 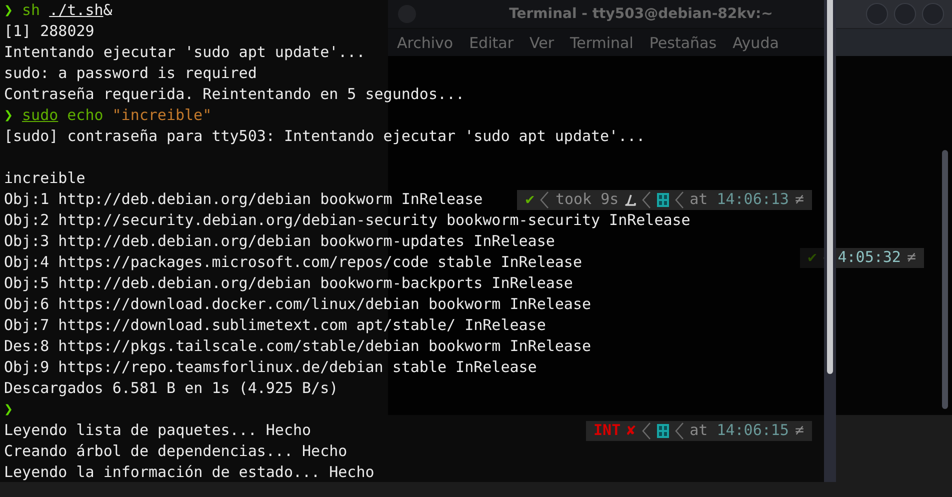 What do you see at coordinates (869, 257) in the screenshot?
I see `clock-time: 4:05:32` at bounding box center [869, 257].